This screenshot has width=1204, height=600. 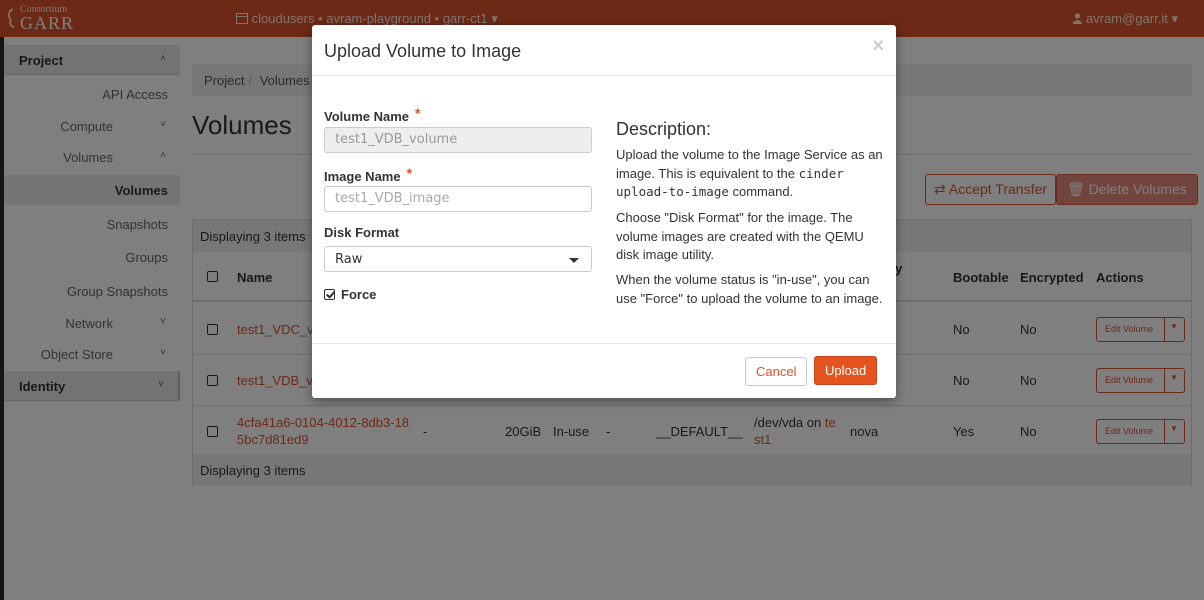 What do you see at coordinates (329, 294) in the screenshot?
I see `check-icon` at bounding box center [329, 294].